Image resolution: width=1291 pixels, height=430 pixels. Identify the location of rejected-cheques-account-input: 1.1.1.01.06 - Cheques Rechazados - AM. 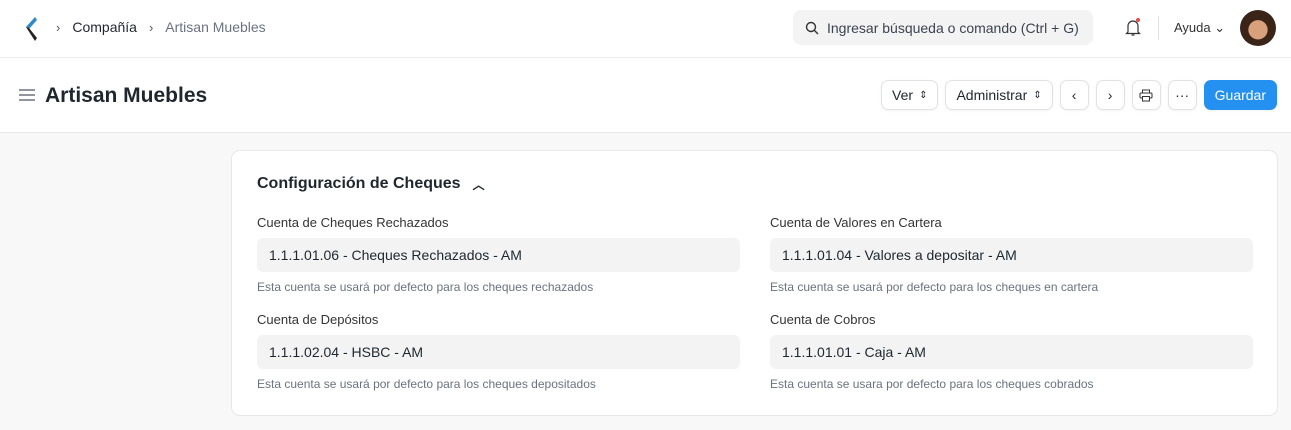
(498, 255).